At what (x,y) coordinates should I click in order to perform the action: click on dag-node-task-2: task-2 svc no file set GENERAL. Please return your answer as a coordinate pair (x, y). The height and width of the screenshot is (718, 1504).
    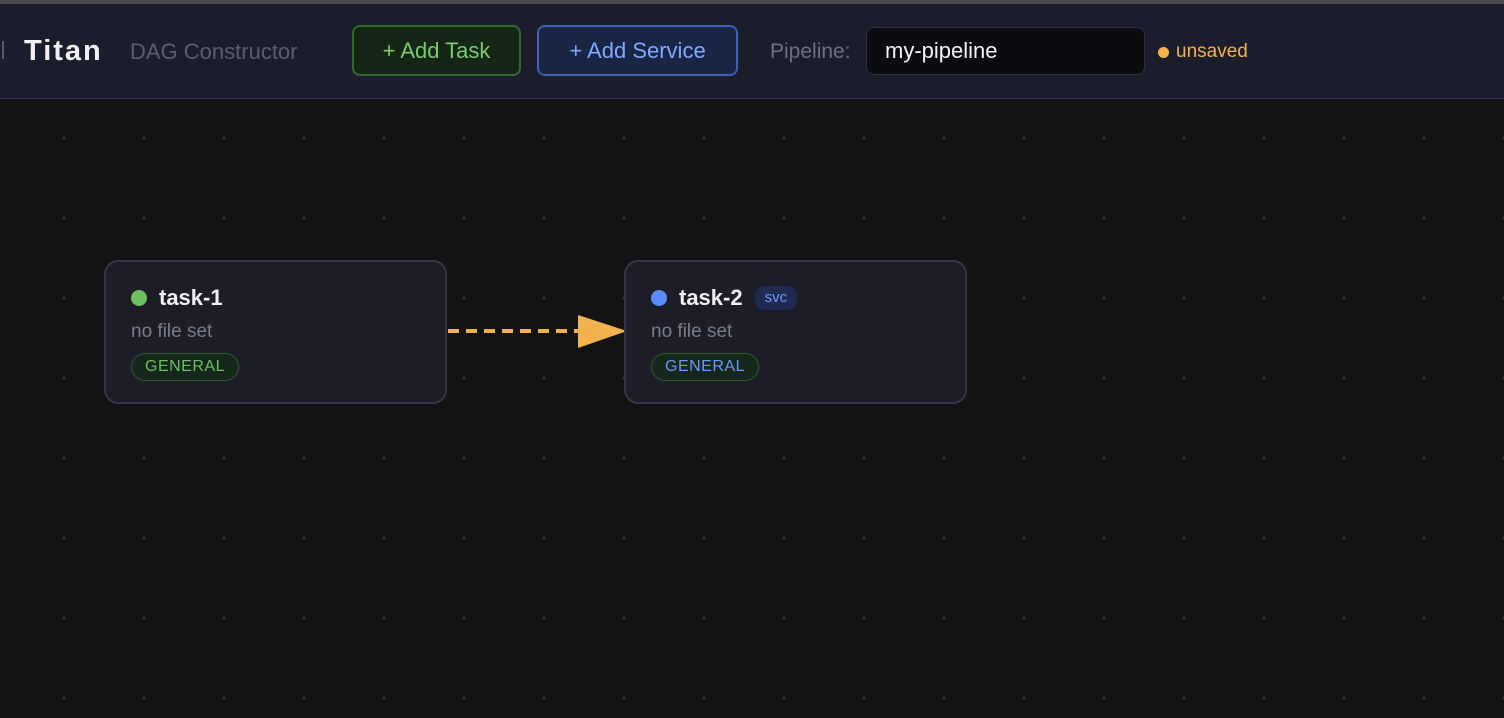
    Looking at the image, I should click on (795, 332).